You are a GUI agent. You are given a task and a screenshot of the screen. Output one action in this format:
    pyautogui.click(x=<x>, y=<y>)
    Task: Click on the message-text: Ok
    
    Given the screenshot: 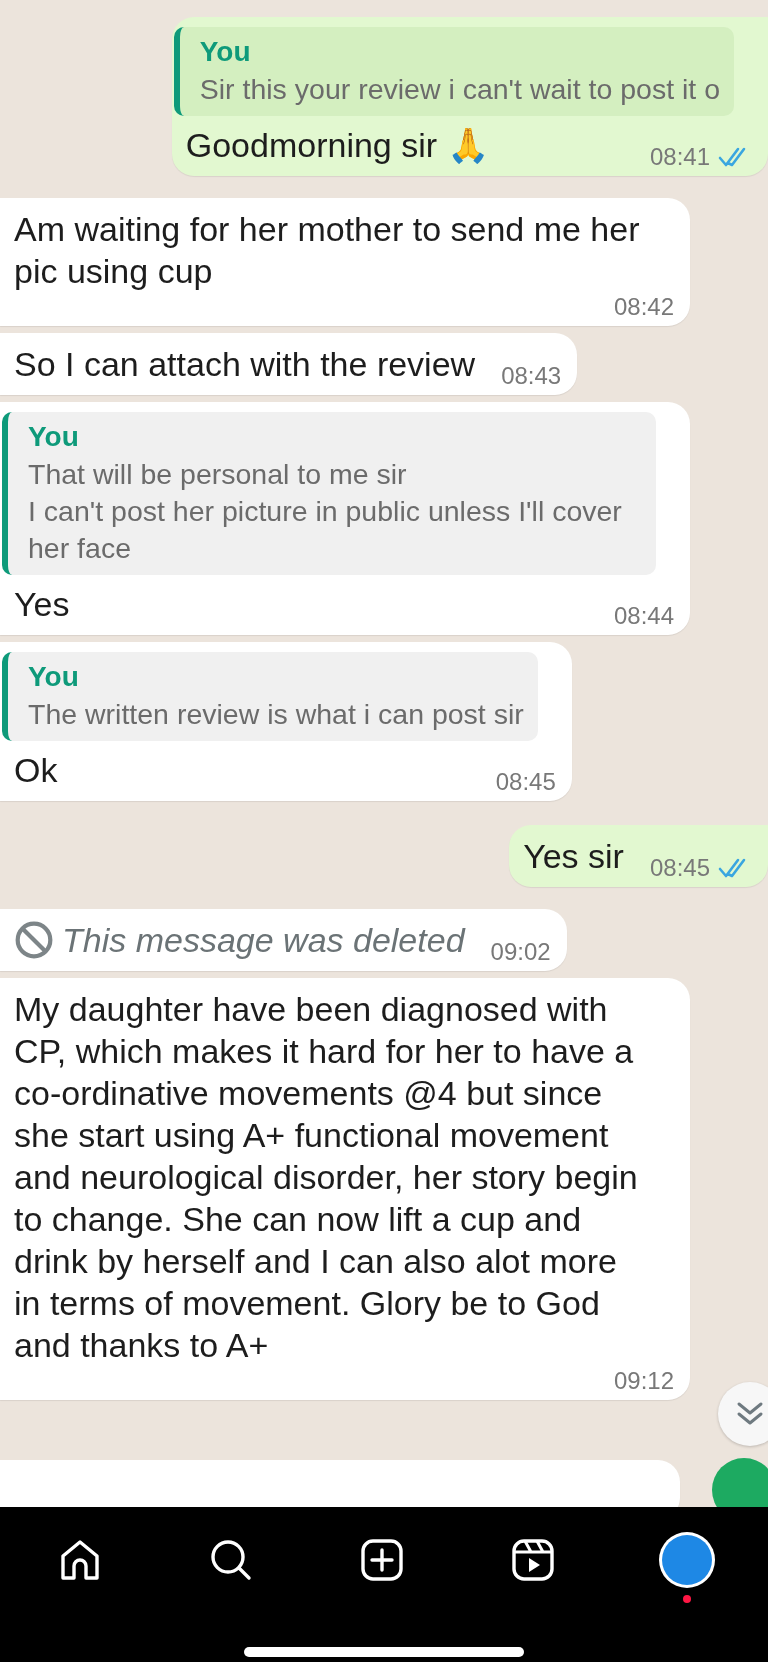 What is the action you would take?
    pyautogui.click(x=36, y=770)
    